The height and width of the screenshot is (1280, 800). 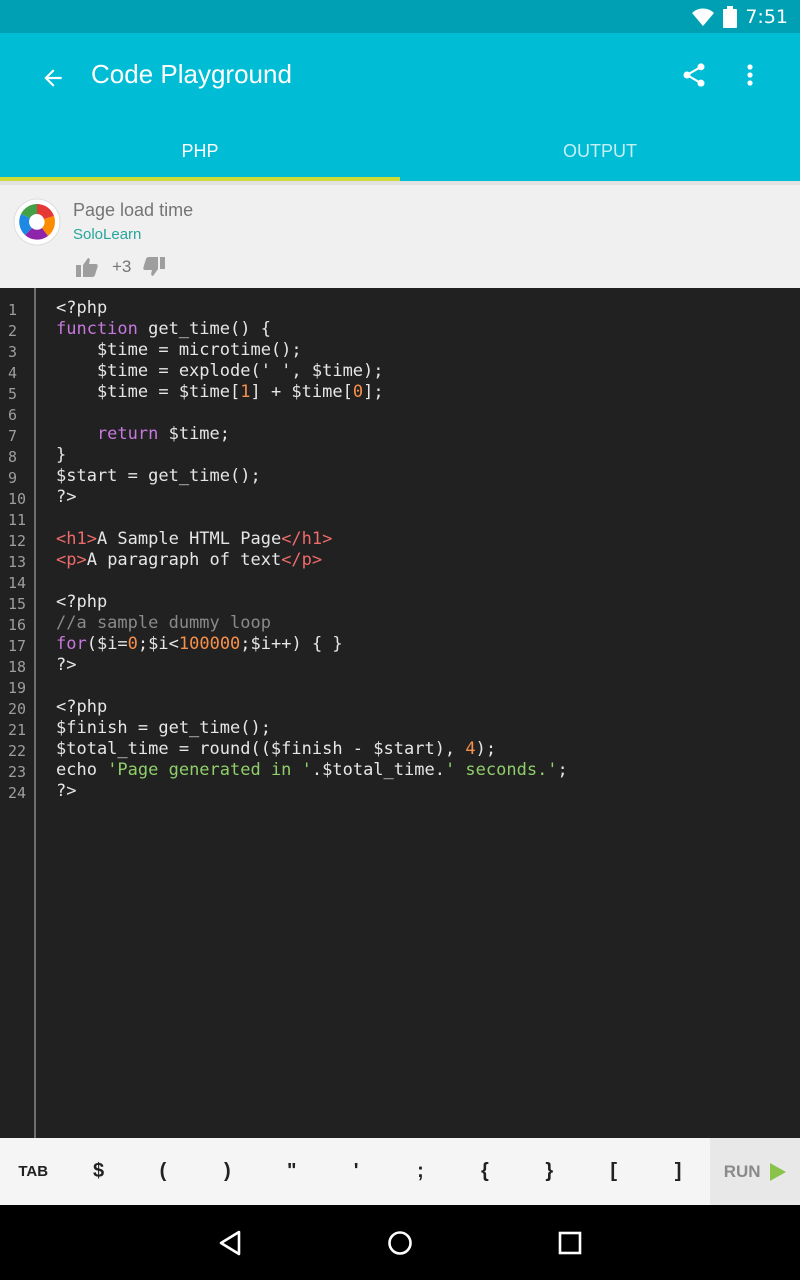 What do you see at coordinates (312, 329) in the screenshot?
I see `code-line: function get_time() {` at bounding box center [312, 329].